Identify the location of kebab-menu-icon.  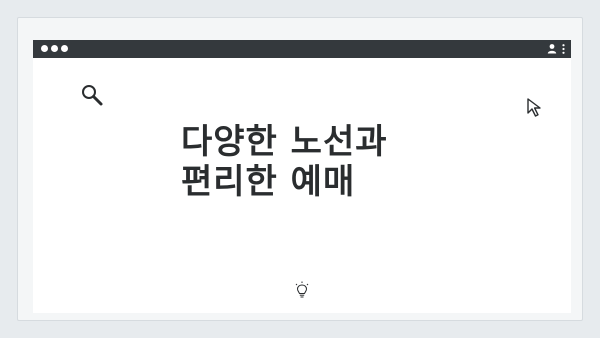
(563, 49).